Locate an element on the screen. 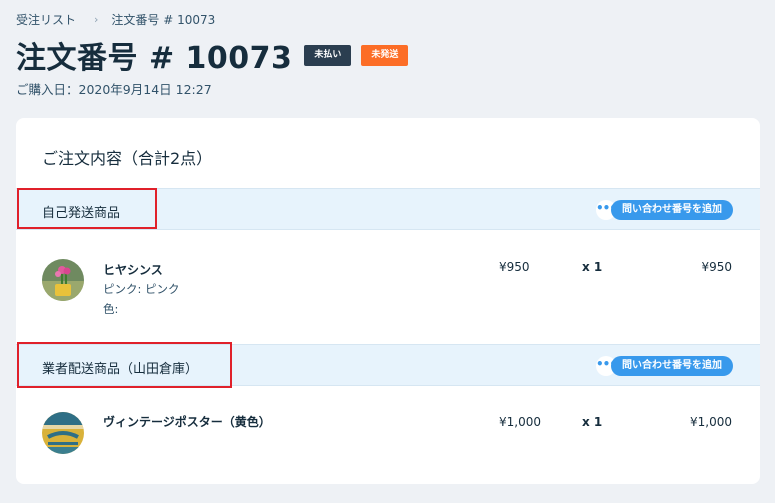  page-header: 注文番号 # 10073 未払い 未発送 is located at coordinates (212, 56).